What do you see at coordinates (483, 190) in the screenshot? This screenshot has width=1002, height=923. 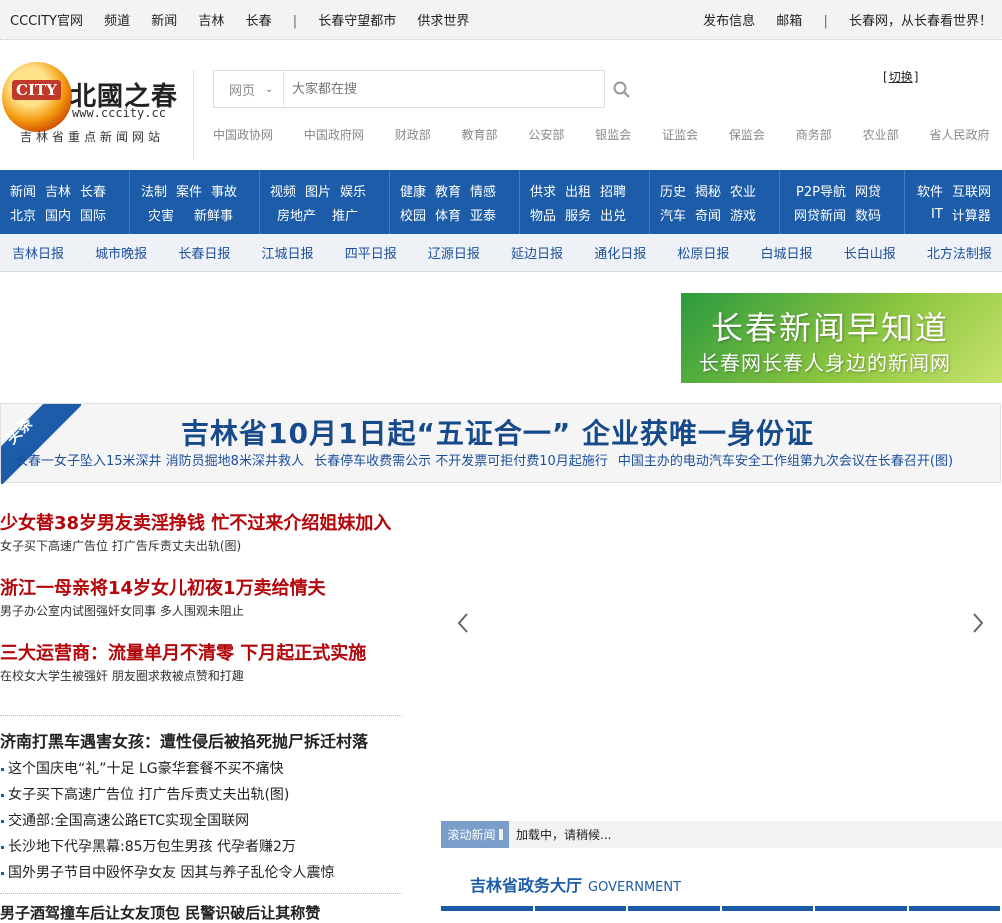 I see `nav-link: 情感` at bounding box center [483, 190].